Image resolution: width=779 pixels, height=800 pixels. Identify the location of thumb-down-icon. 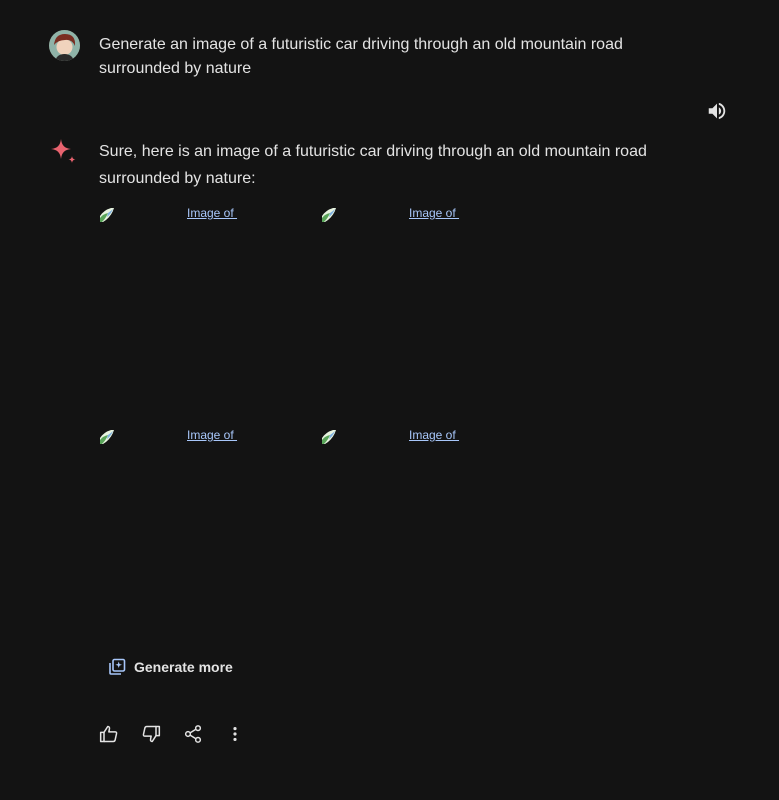
(151, 734).